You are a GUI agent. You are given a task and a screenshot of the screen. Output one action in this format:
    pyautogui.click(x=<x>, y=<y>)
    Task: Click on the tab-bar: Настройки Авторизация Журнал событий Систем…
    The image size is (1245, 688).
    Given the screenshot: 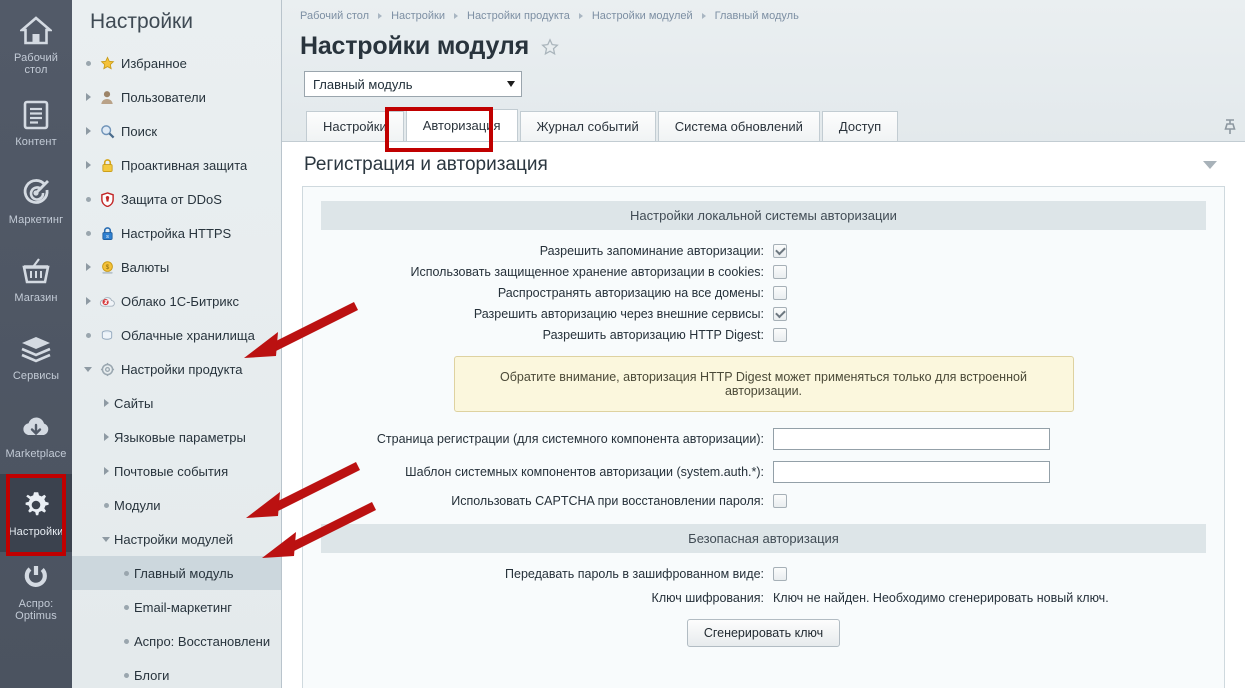 What is the action you would take?
    pyautogui.click(x=772, y=125)
    